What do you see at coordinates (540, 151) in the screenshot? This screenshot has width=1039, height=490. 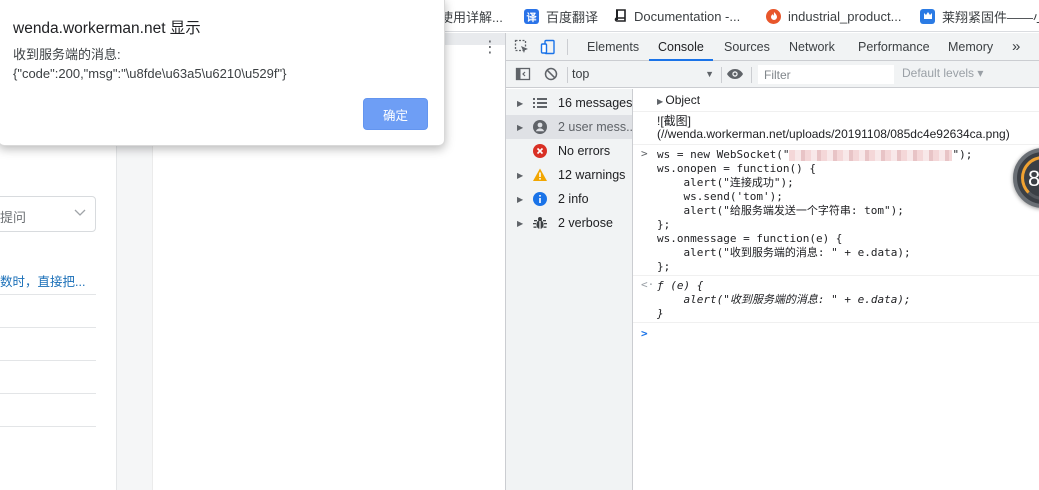 I see `error-icon` at bounding box center [540, 151].